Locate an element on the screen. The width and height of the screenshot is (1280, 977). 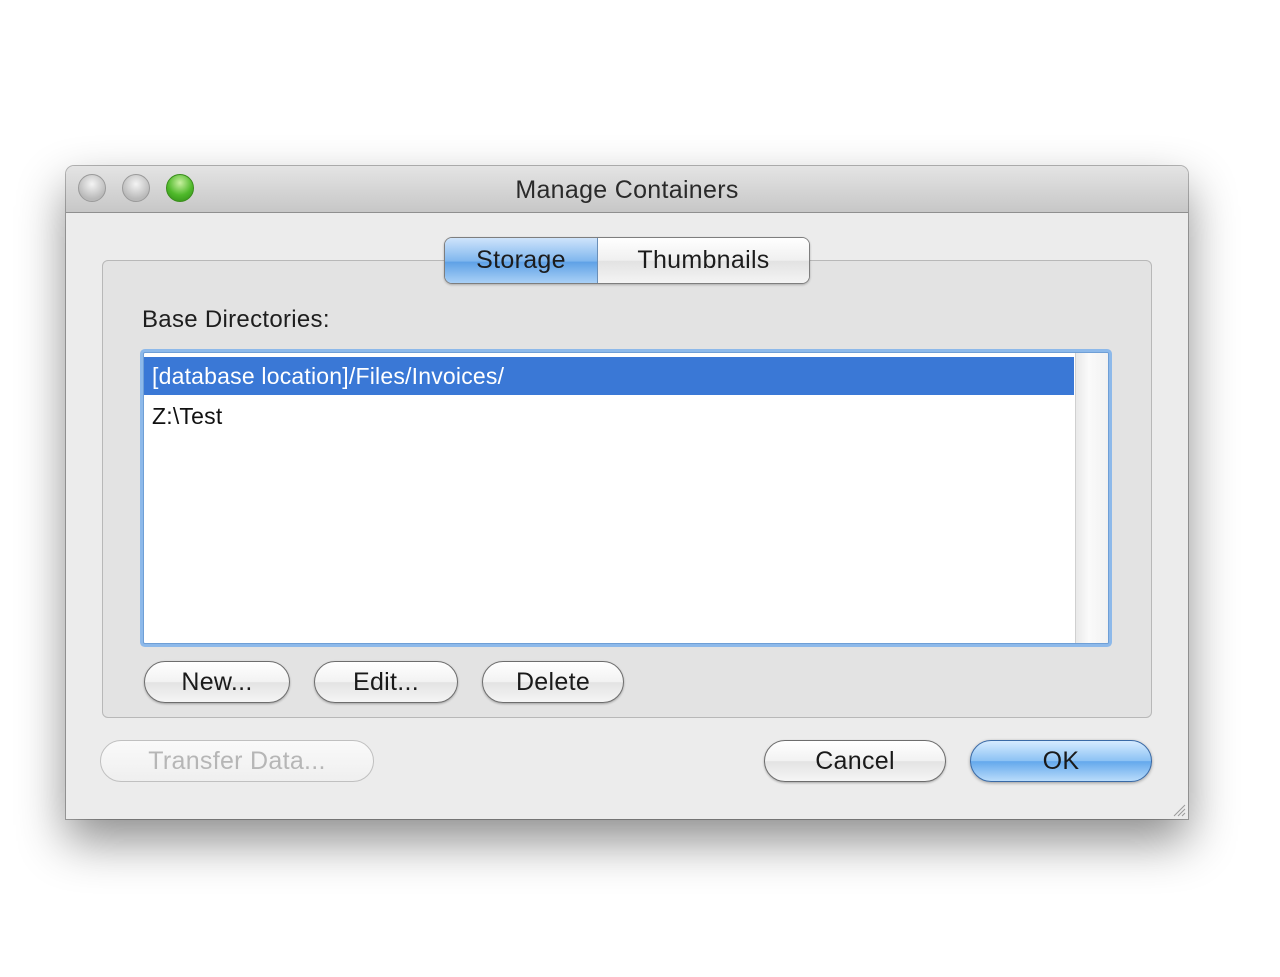
tab-bar: Storage Thumbnails is located at coordinates (627, 260).